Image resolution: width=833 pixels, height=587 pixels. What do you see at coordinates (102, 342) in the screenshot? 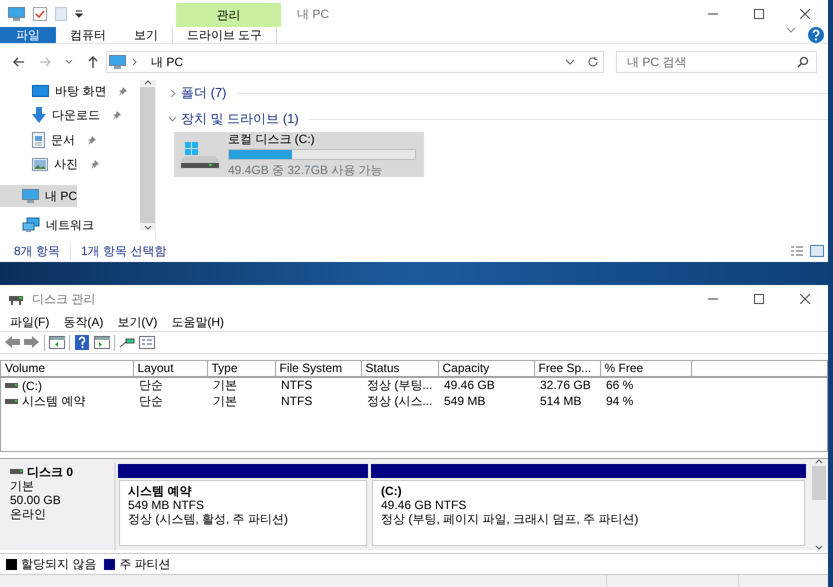
I see `action-pane-icon` at bounding box center [102, 342].